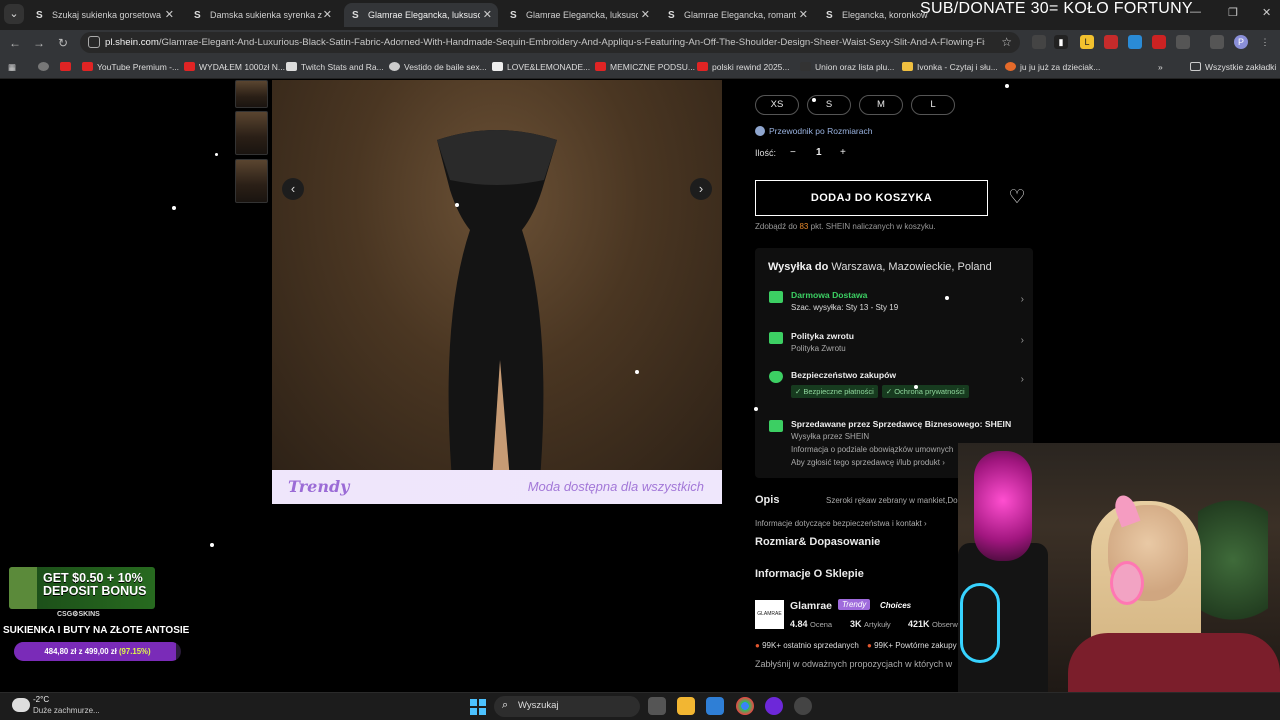  I want to click on taskbar-search: ⌕ Wyszukaj, so click(567, 706).